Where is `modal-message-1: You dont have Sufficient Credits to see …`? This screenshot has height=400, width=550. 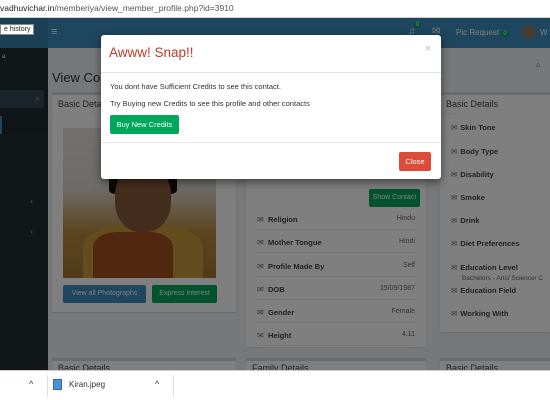
modal-message-1: You dont have Sufficient Credits to see … is located at coordinates (195, 86).